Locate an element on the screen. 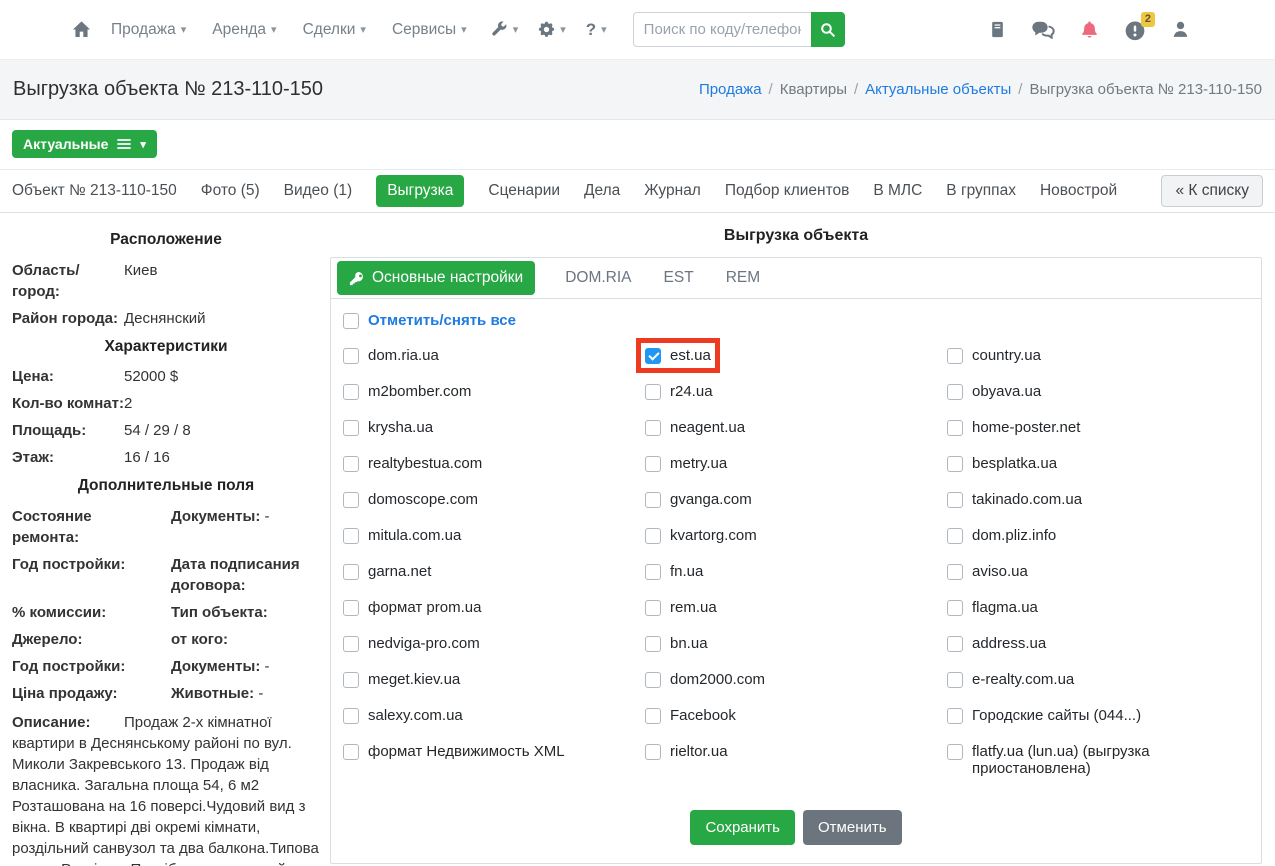 The image size is (1275, 866). portal-checkbox-item: dom.pliz.info is located at coordinates (1001, 535).